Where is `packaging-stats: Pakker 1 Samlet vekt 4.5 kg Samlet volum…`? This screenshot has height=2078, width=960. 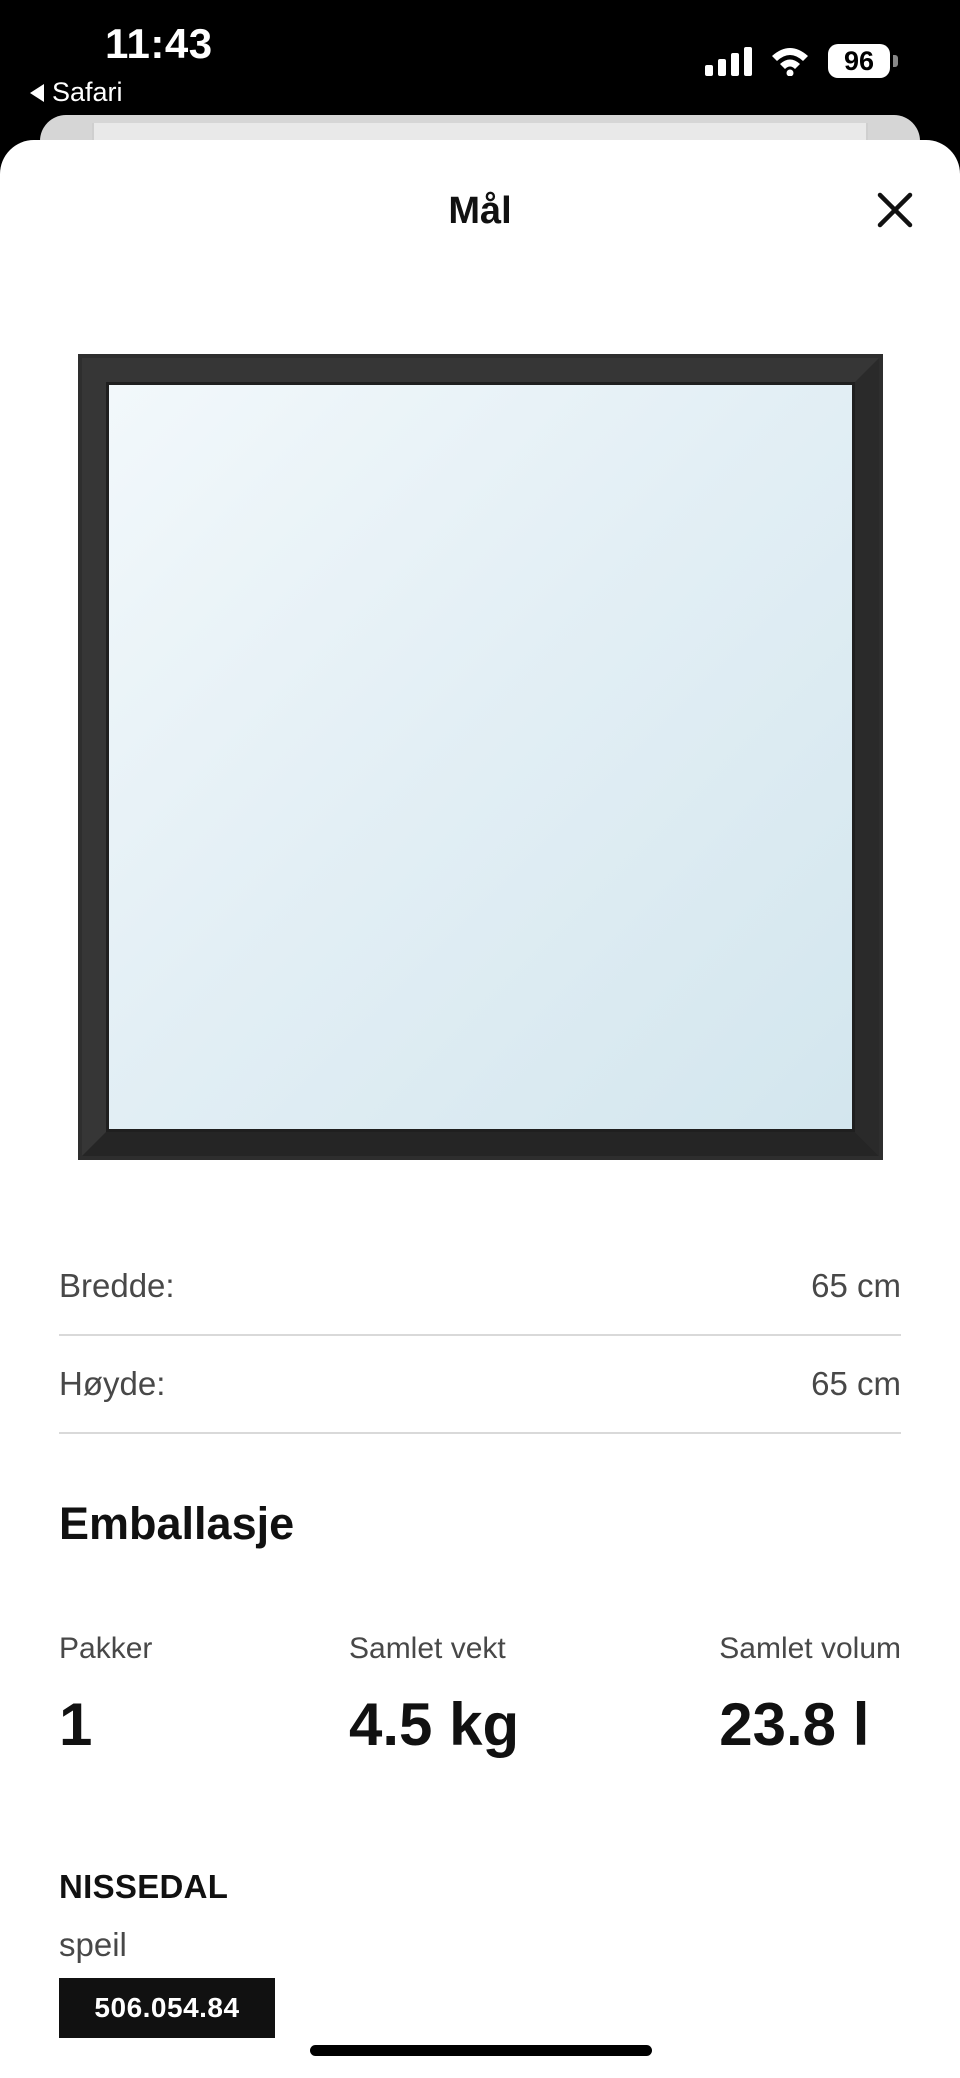
packaging-stats: Pakker 1 Samlet vekt 4.5 kg Samlet volum… is located at coordinates (480, 1695).